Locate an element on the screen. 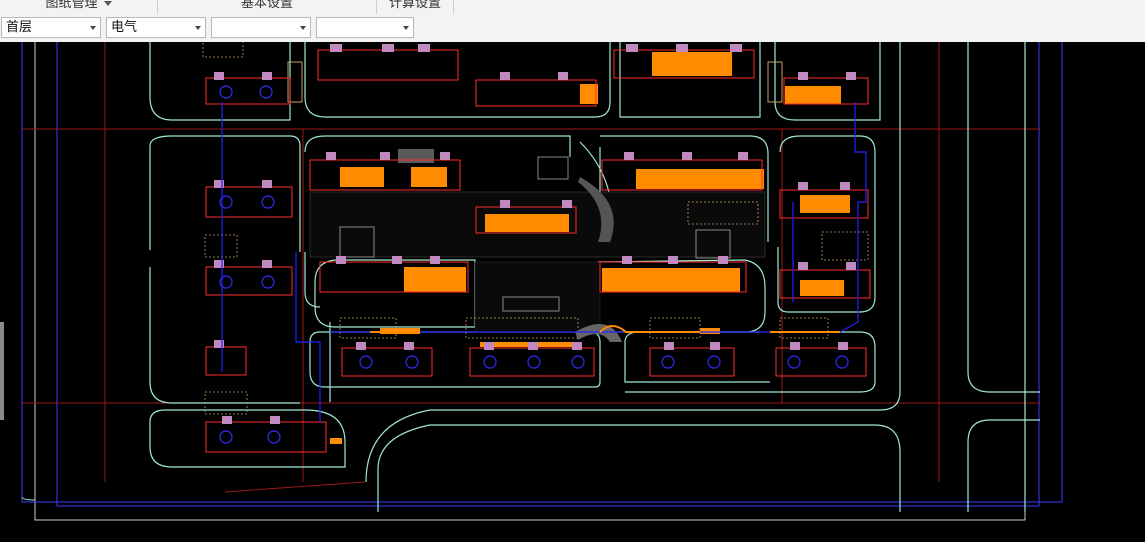  floor-select: 首层 is located at coordinates (51, 27).